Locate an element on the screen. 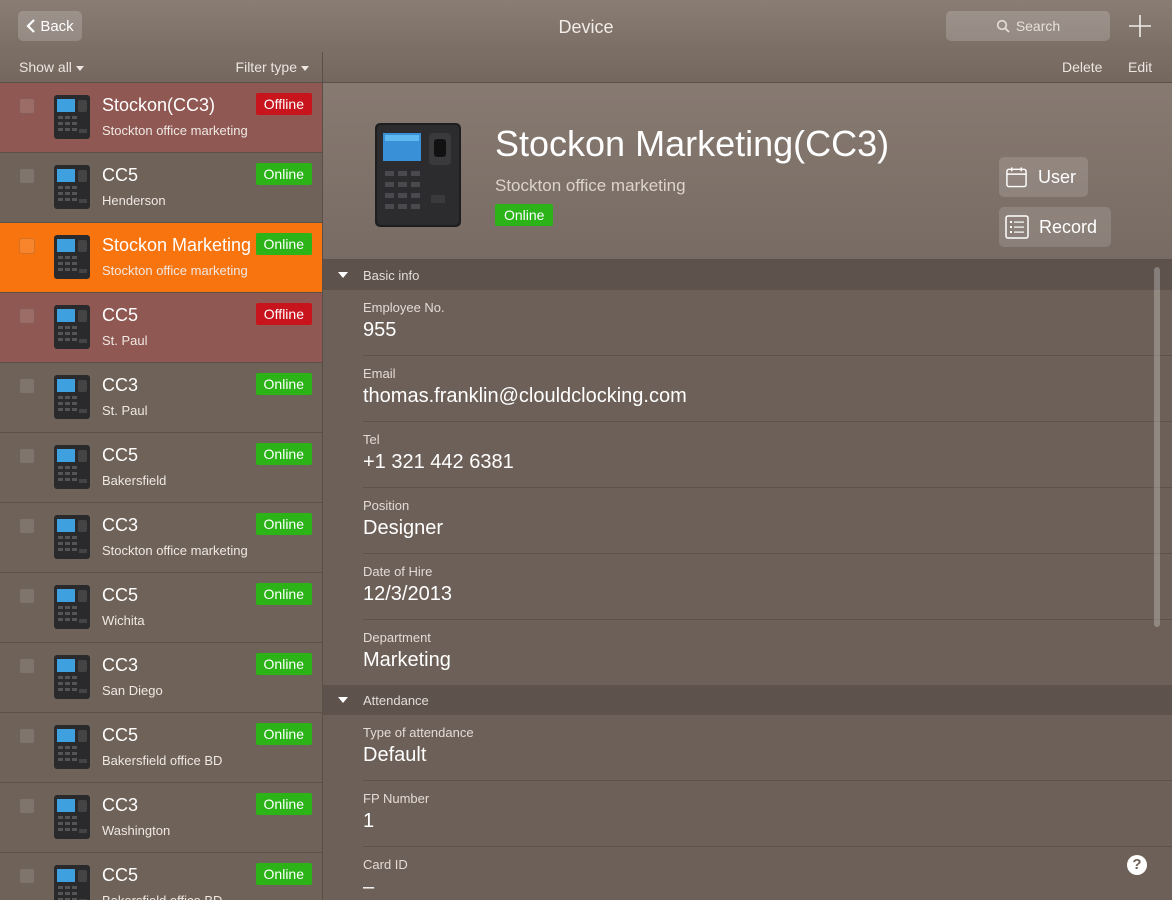  field-value: thomas.franklin@clouldclocking.com is located at coordinates (525, 396).